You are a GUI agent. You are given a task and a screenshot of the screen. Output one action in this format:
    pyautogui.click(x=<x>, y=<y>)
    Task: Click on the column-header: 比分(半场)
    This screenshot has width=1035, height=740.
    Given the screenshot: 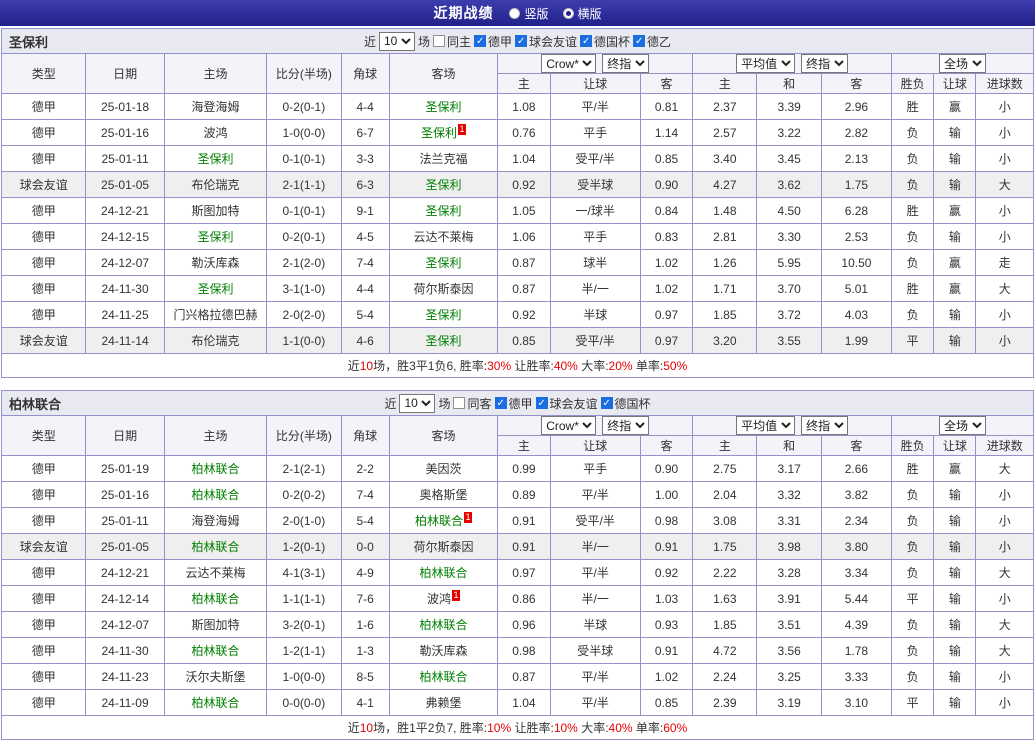 What is the action you would take?
    pyautogui.click(x=304, y=73)
    